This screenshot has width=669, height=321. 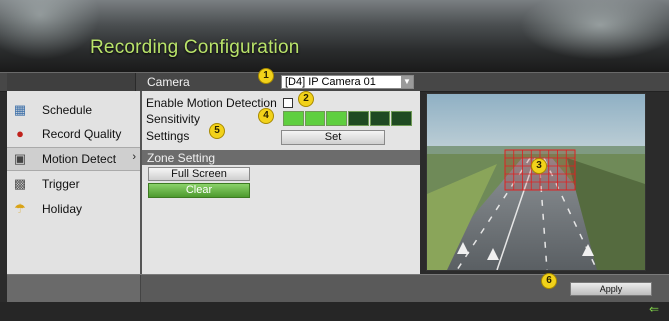 What do you see at coordinates (539, 166) in the screenshot?
I see `callout-3: 3` at bounding box center [539, 166].